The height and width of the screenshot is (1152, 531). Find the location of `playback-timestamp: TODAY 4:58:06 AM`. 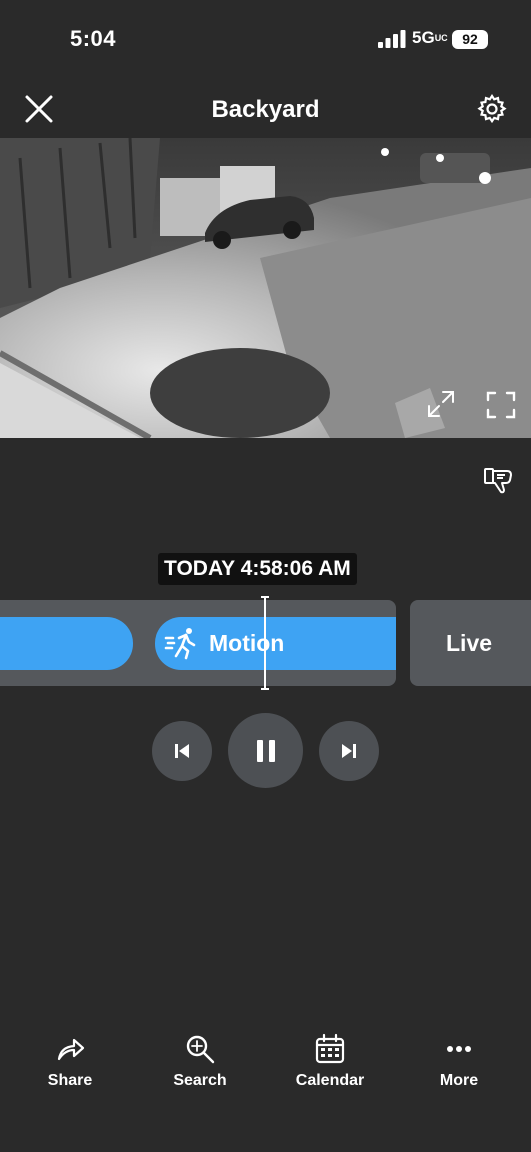

playback-timestamp: TODAY 4:58:06 AM is located at coordinates (257, 569).